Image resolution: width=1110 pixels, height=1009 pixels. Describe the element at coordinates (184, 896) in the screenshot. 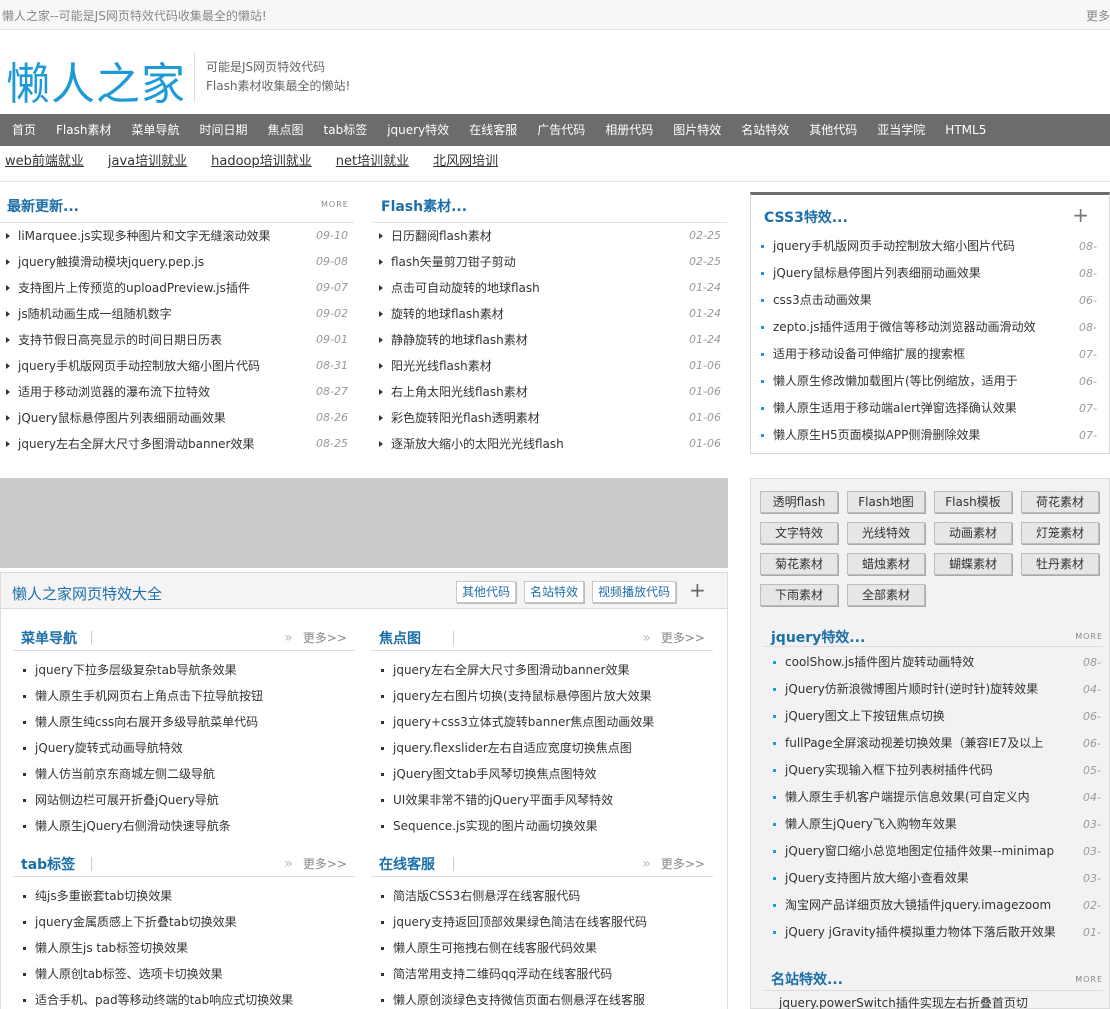

I see `list-item: 纯js多重嵌套tab切换效果` at that location.